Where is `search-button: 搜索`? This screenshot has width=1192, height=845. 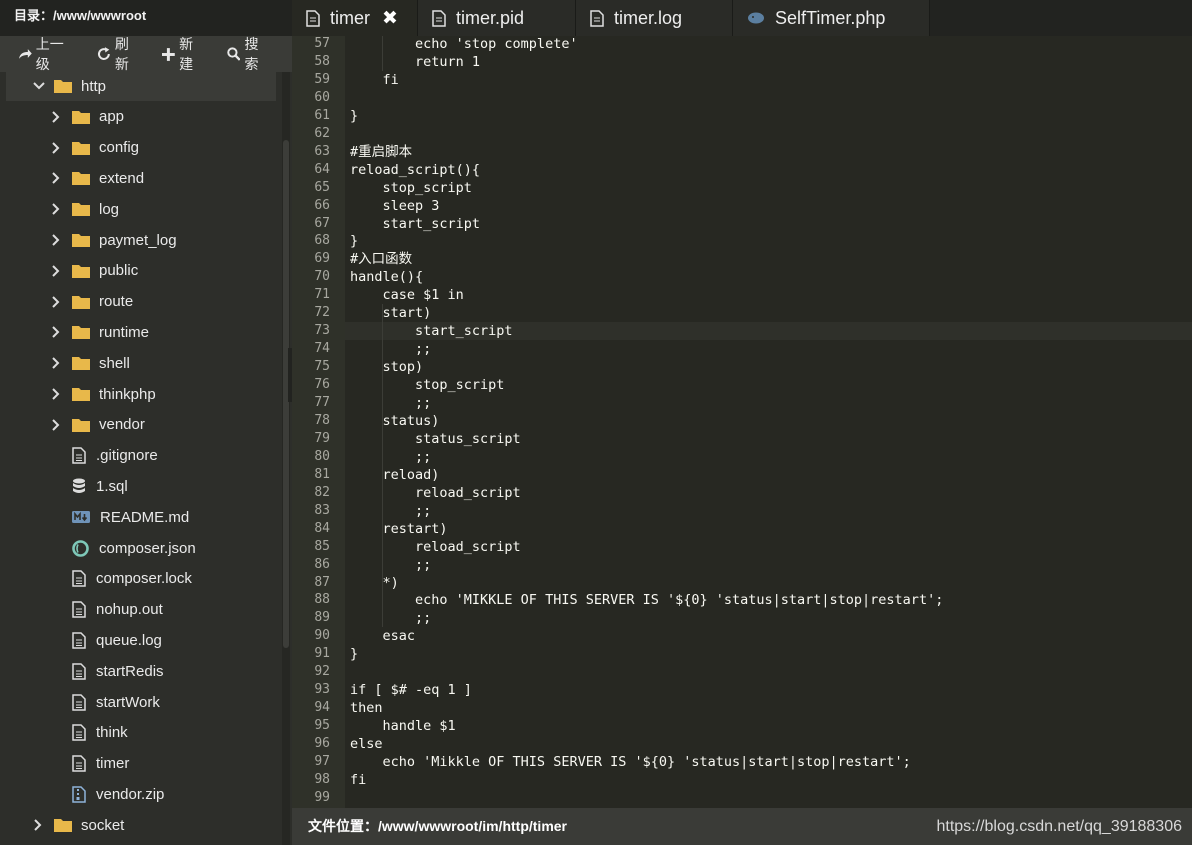 search-button: 搜索 is located at coordinates (249, 54).